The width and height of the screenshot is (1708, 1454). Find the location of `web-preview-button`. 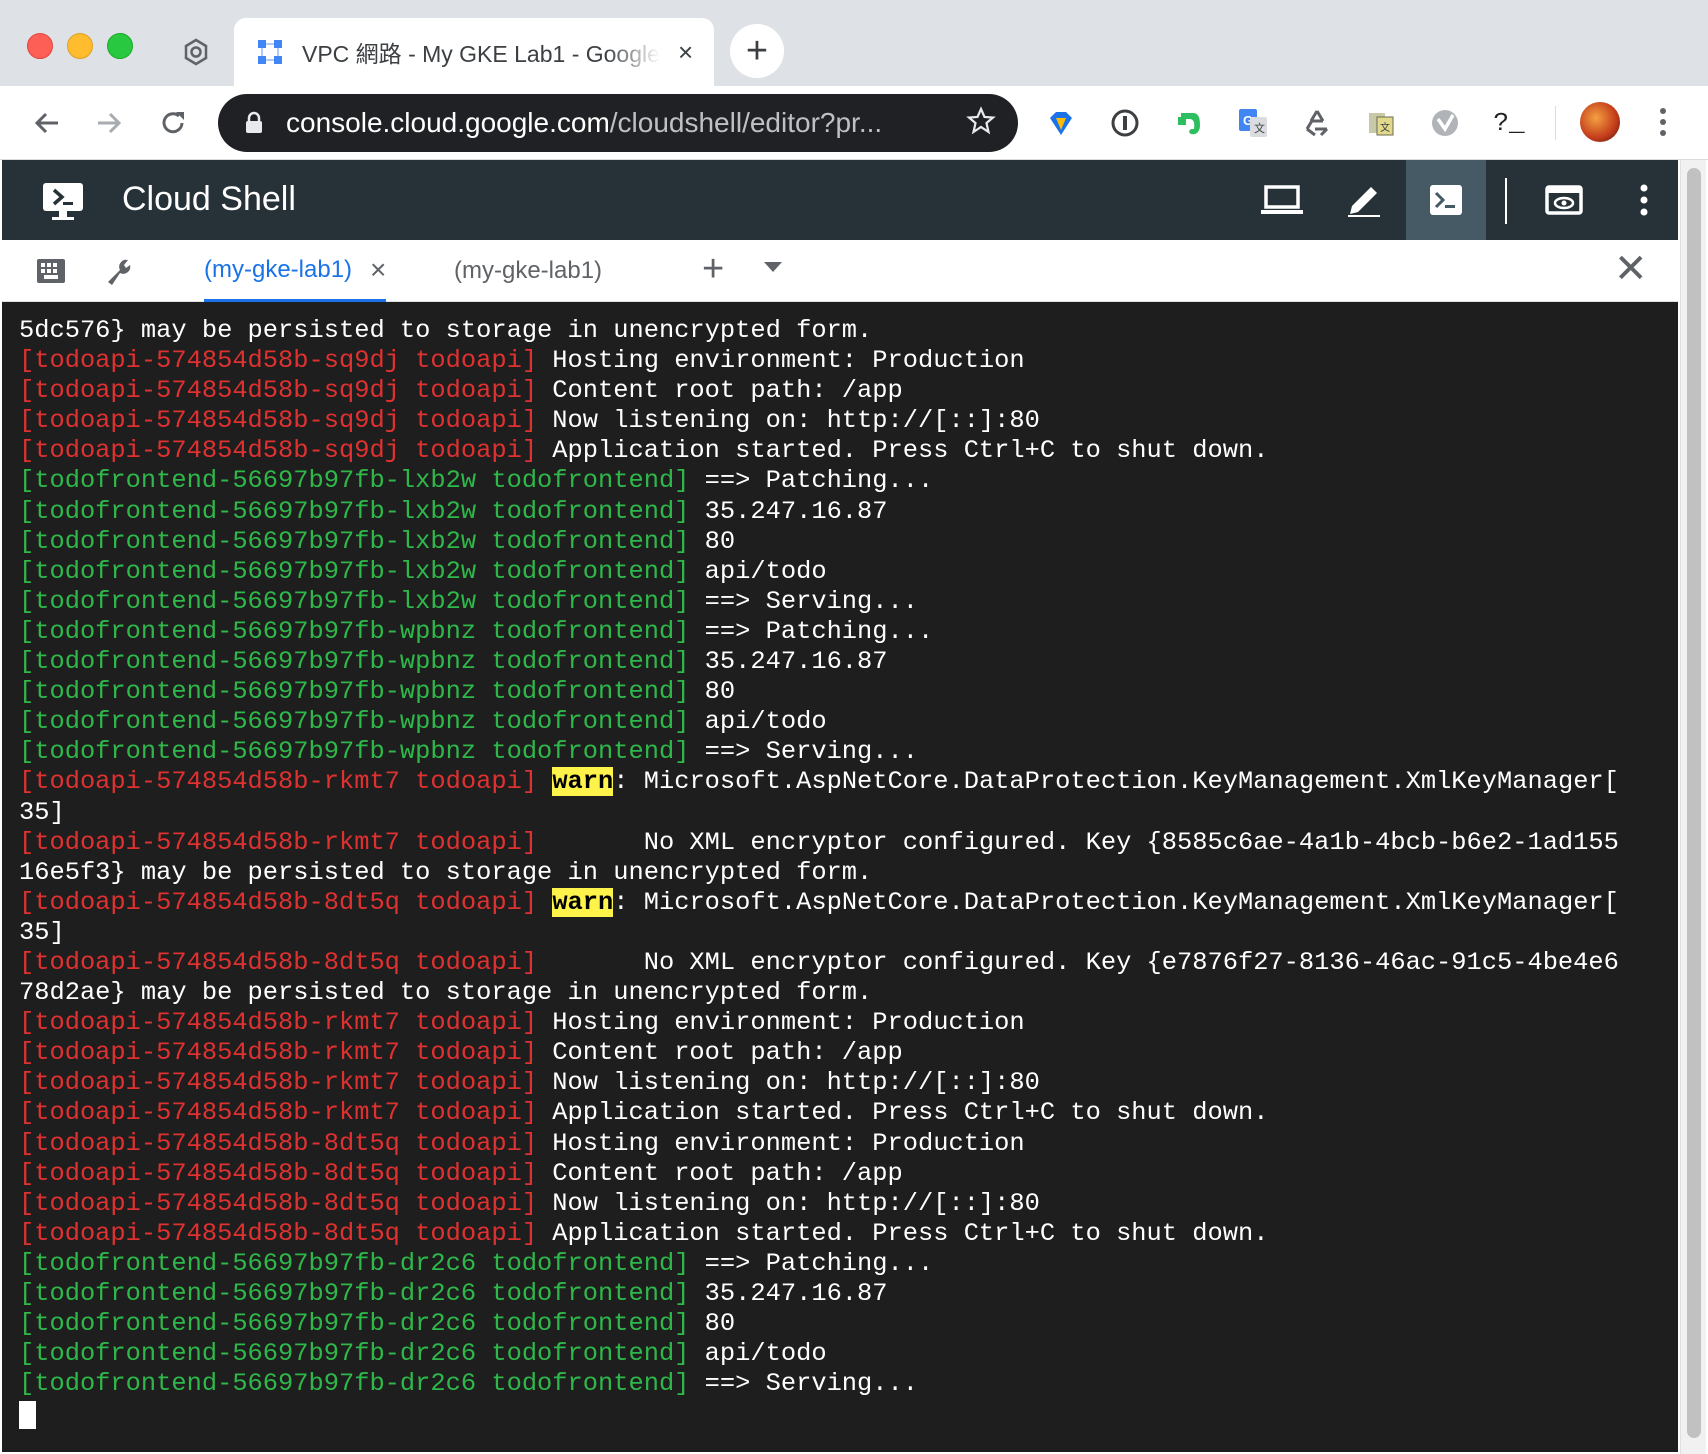

web-preview-button is located at coordinates (1564, 200).